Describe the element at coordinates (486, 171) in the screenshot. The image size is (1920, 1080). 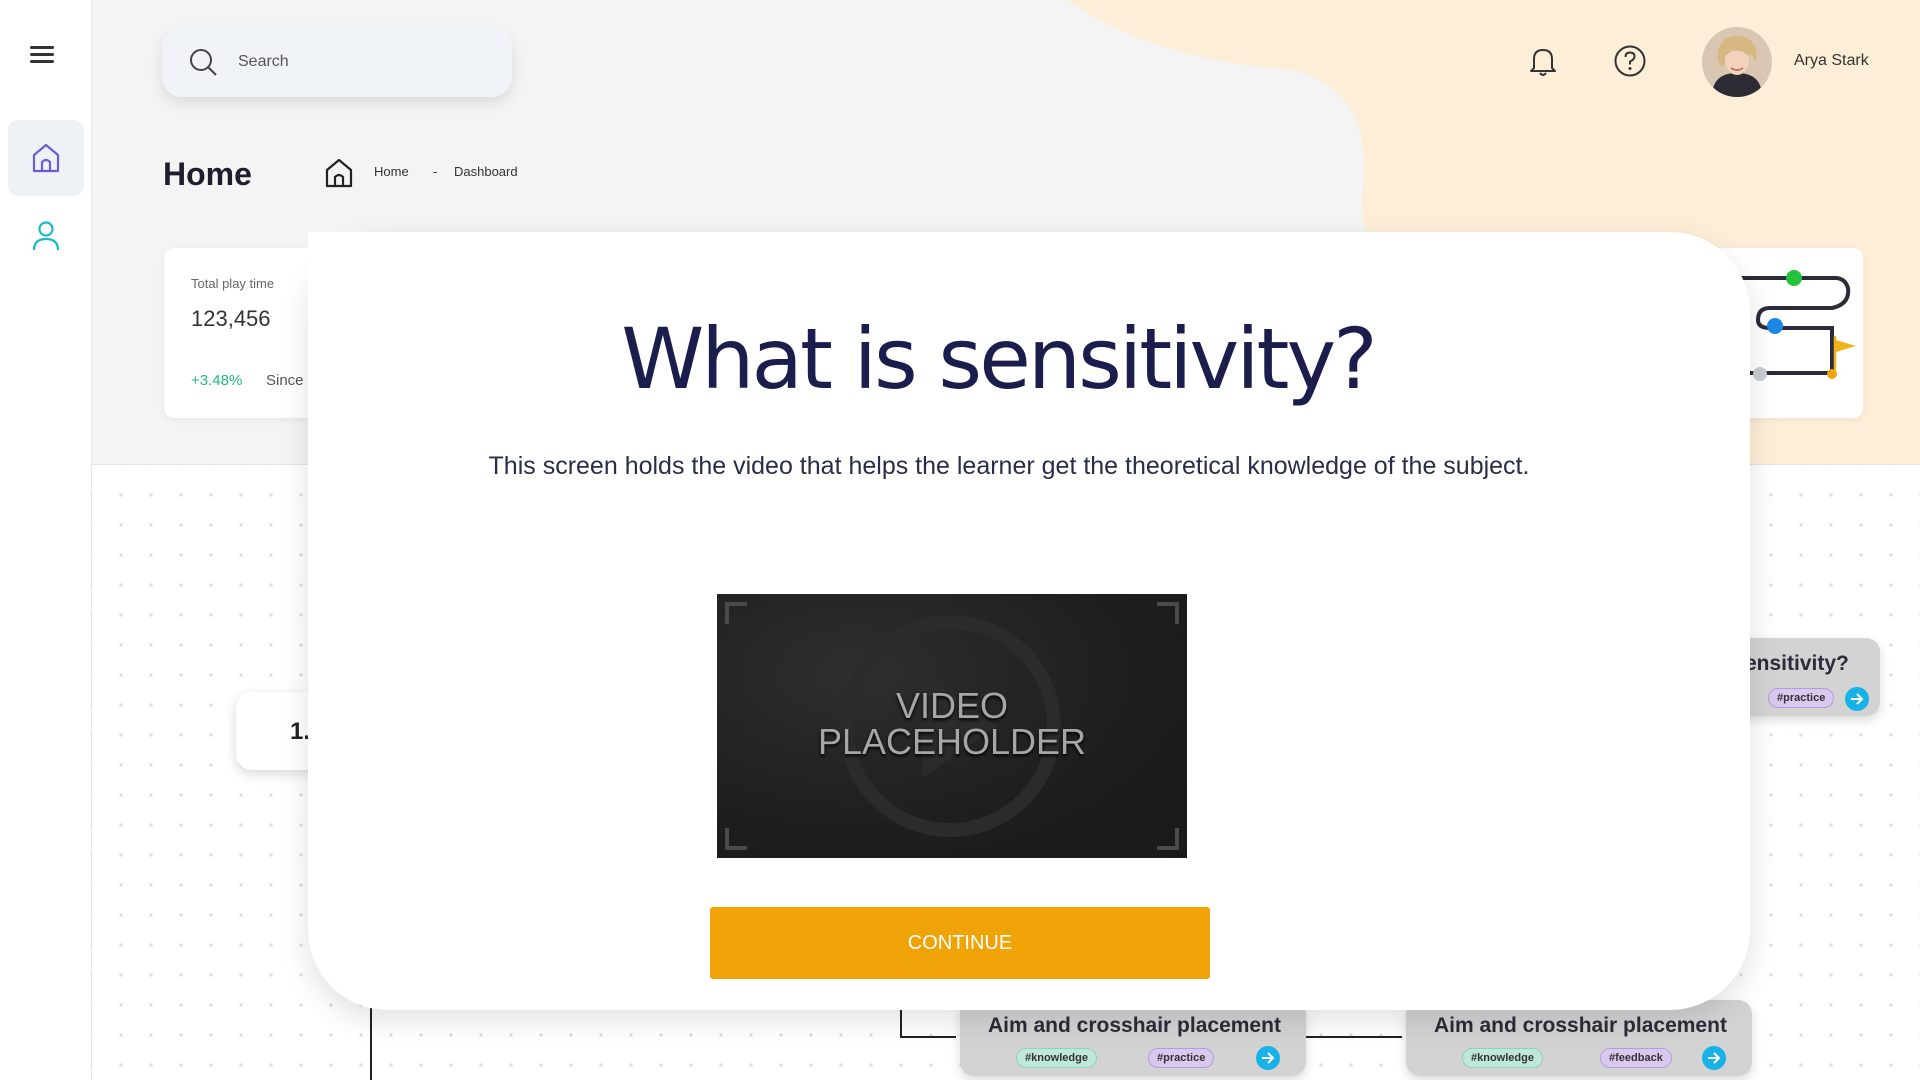
I see `breadcrumb-current: Dashboard` at that location.